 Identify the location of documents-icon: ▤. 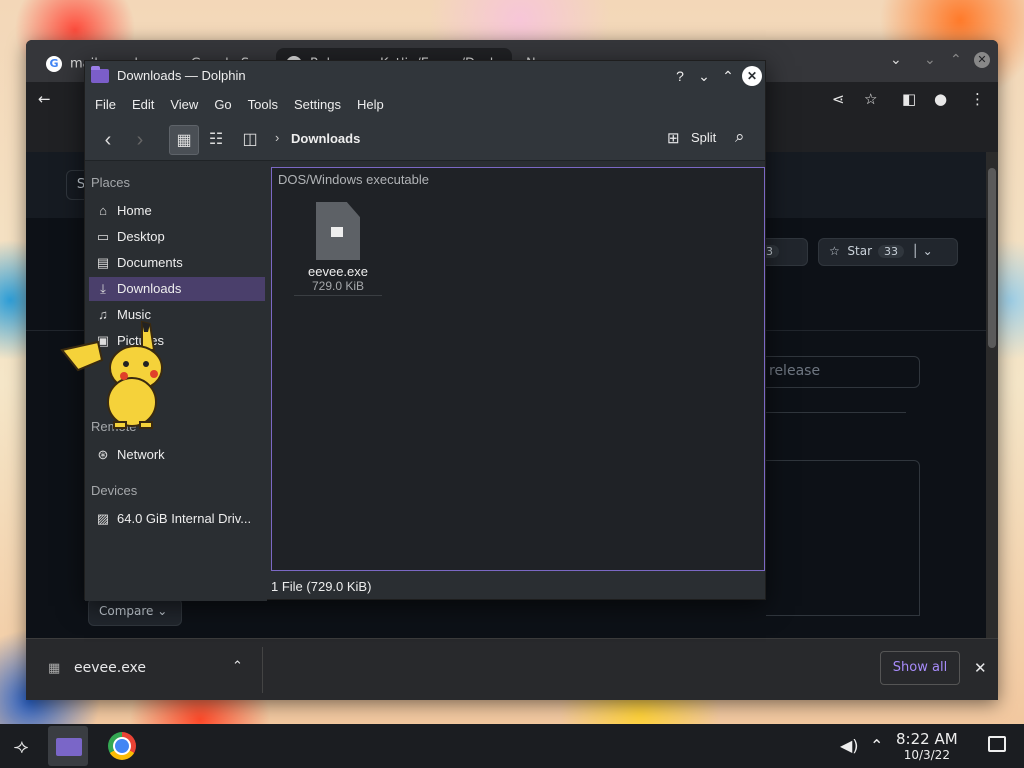
(103, 262).